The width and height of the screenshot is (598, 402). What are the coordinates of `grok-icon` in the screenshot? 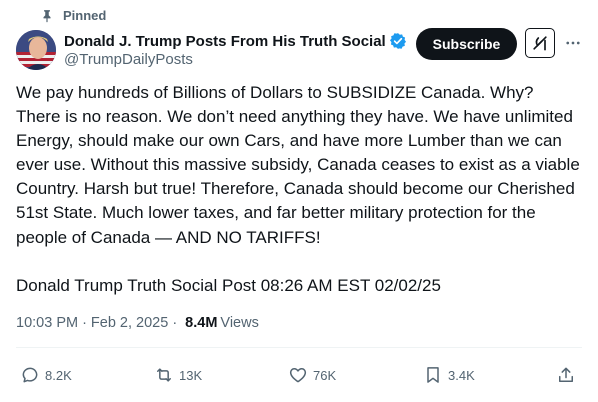 It's located at (540, 43).